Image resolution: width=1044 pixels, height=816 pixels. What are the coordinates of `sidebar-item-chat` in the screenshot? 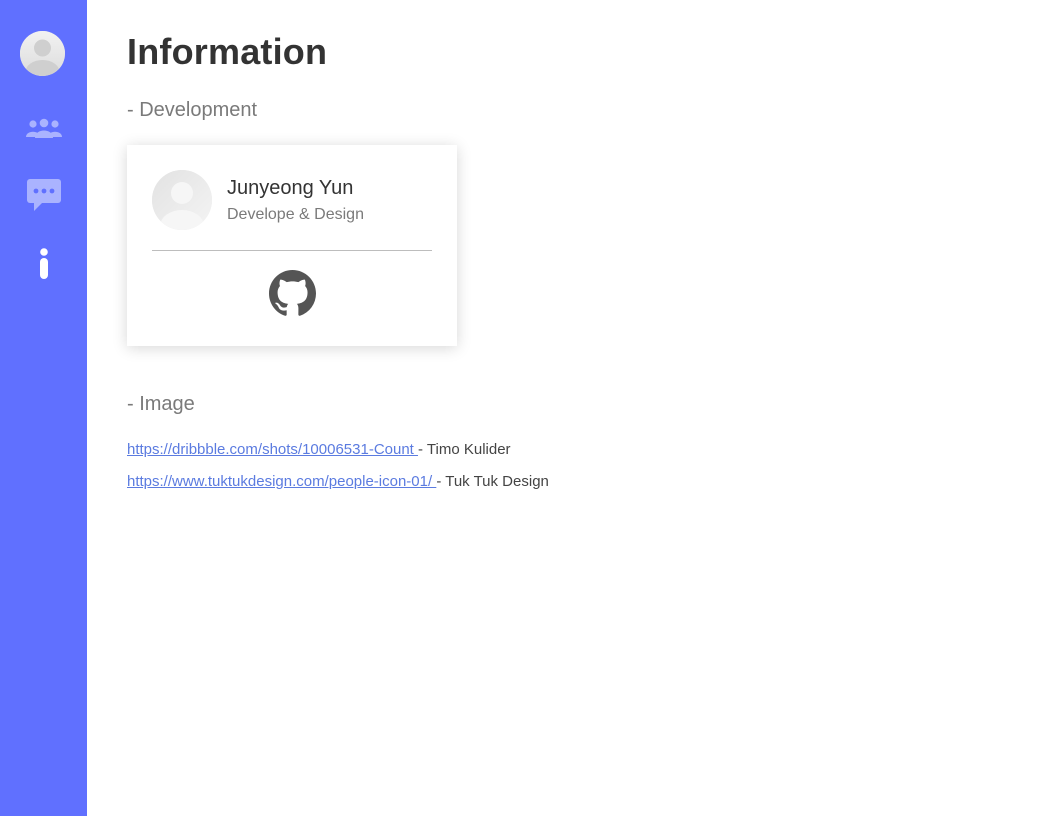 It's located at (43, 195).